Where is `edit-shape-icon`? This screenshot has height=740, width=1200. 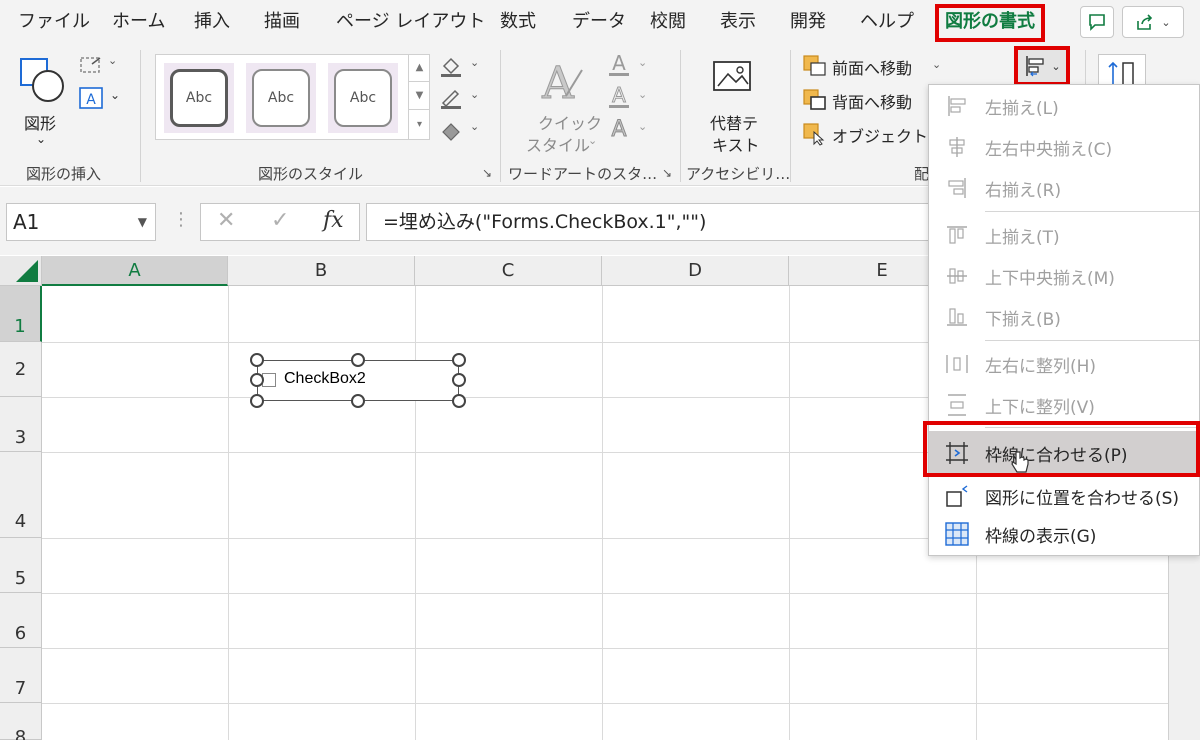
edit-shape-icon is located at coordinates (90, 65).